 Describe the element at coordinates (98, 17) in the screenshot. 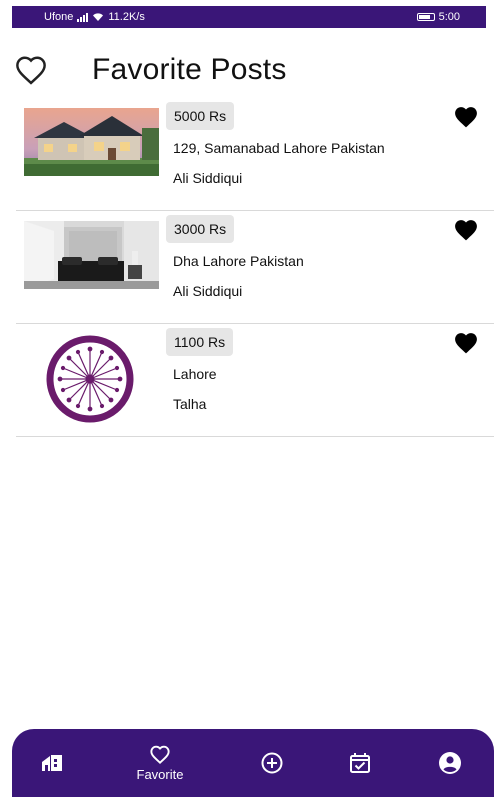

I see `wifi-icon` at that location.